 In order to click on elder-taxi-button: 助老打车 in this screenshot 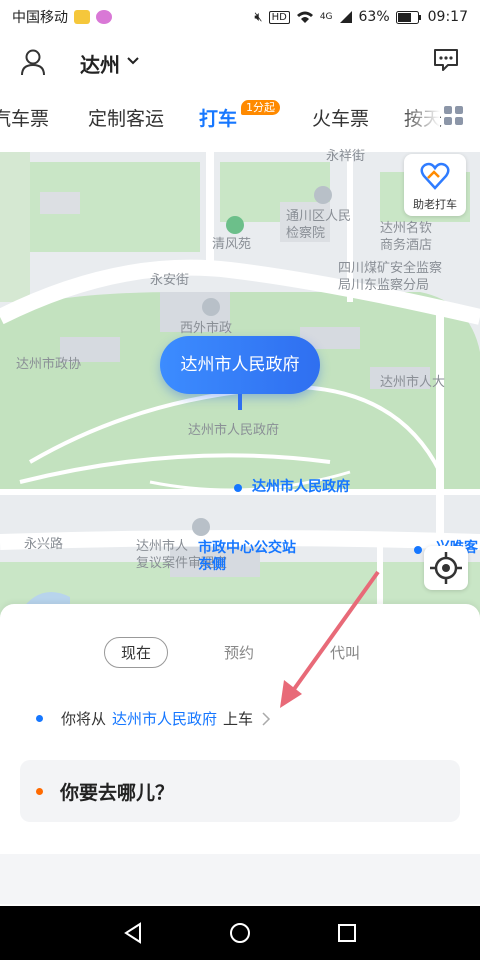, I will do `click(435, 185)`.